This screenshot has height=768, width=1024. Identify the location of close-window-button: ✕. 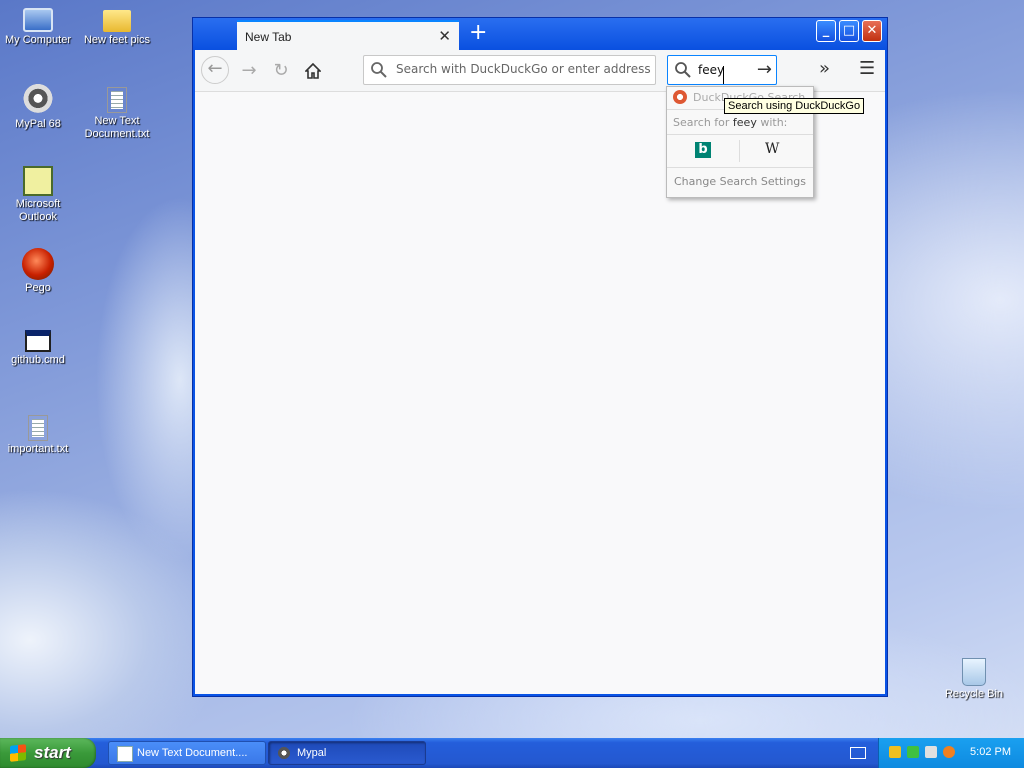
(872, 31).